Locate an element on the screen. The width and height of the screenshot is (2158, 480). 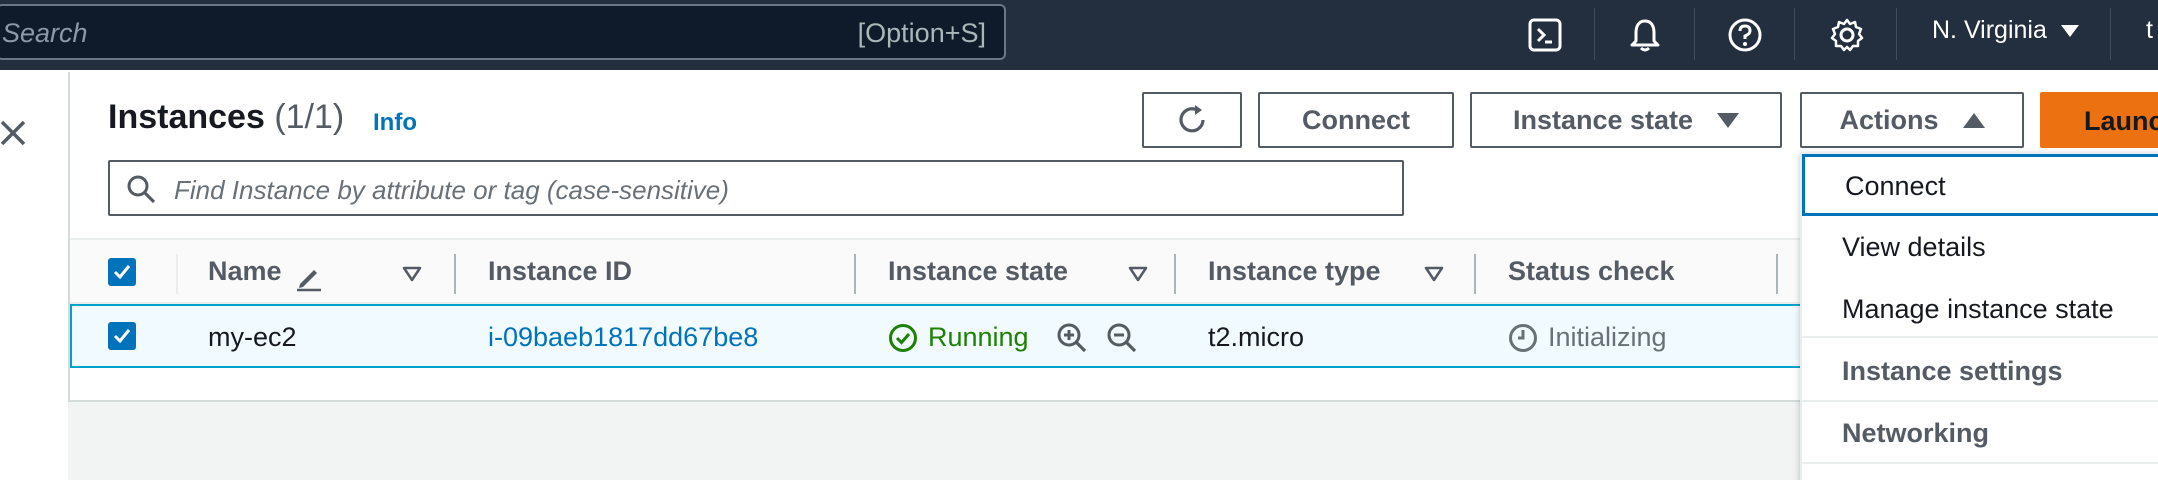
zoom-out-icon is located at coordinates (1122, 338).